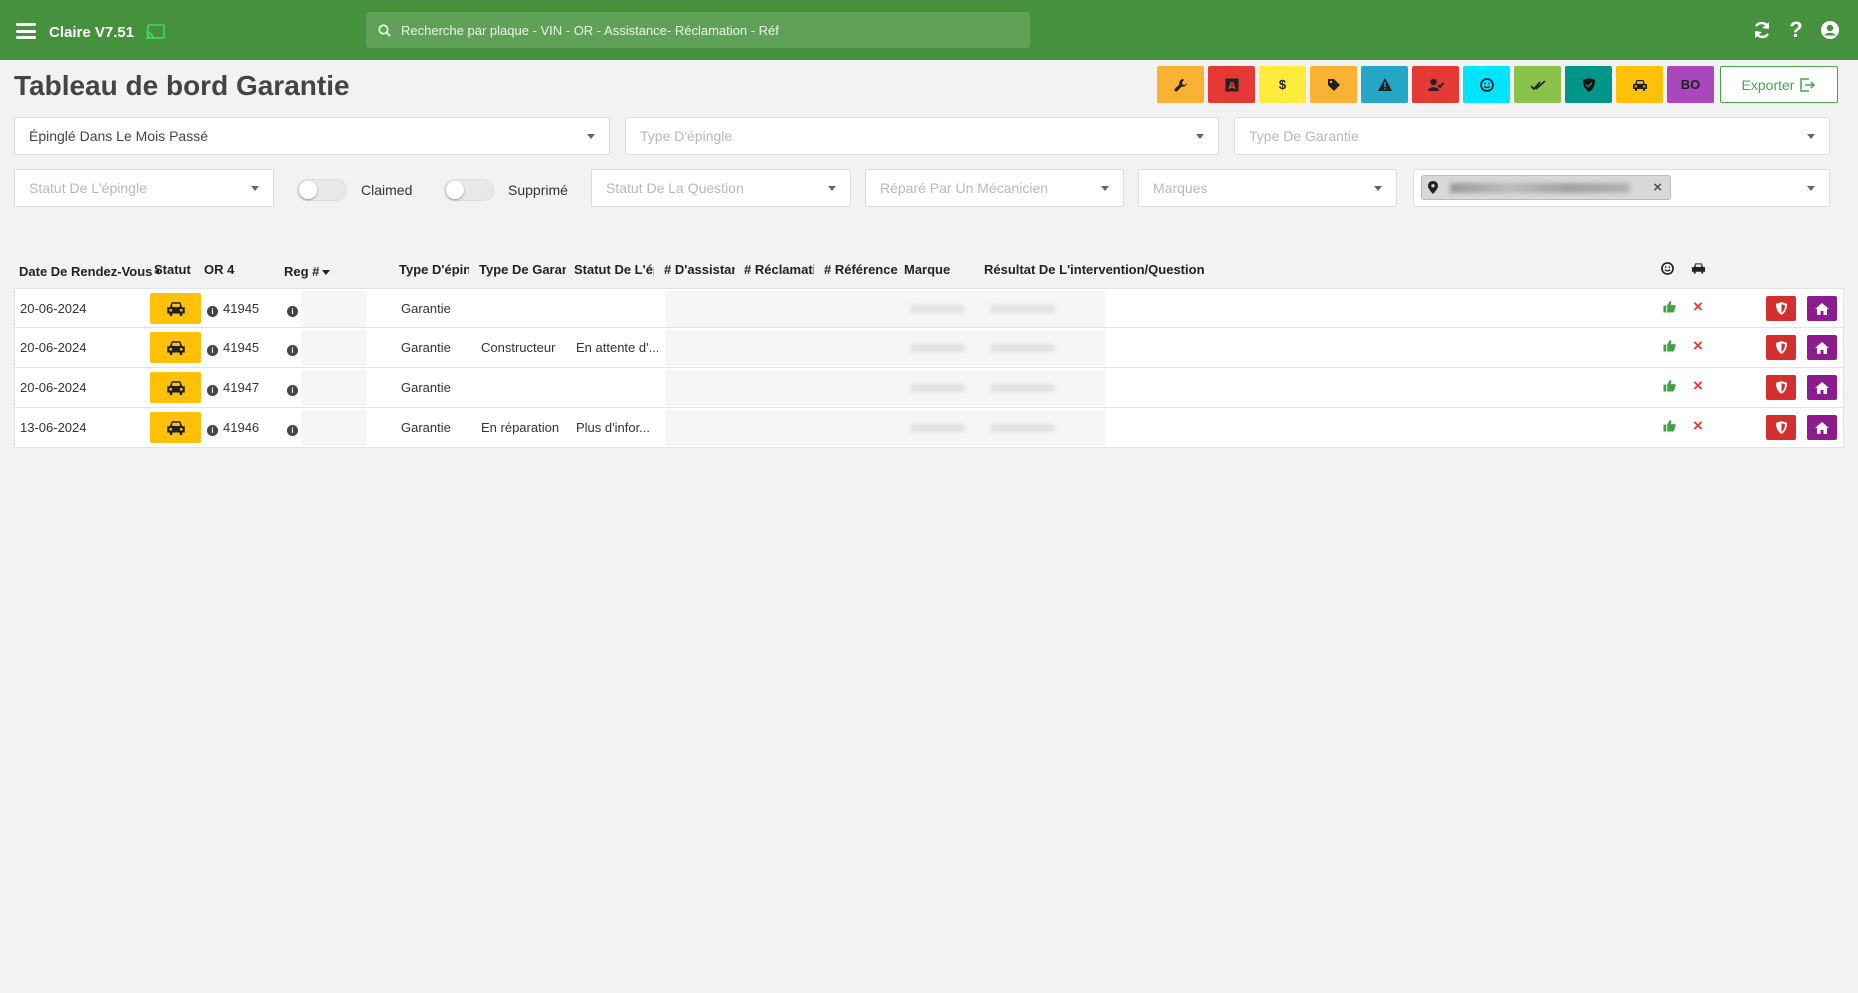  Describe the element at coordinates (118, 136) in the screenshot. I see `pinned-period-value: Épinglé Dans Le Mois Passé` at that location.